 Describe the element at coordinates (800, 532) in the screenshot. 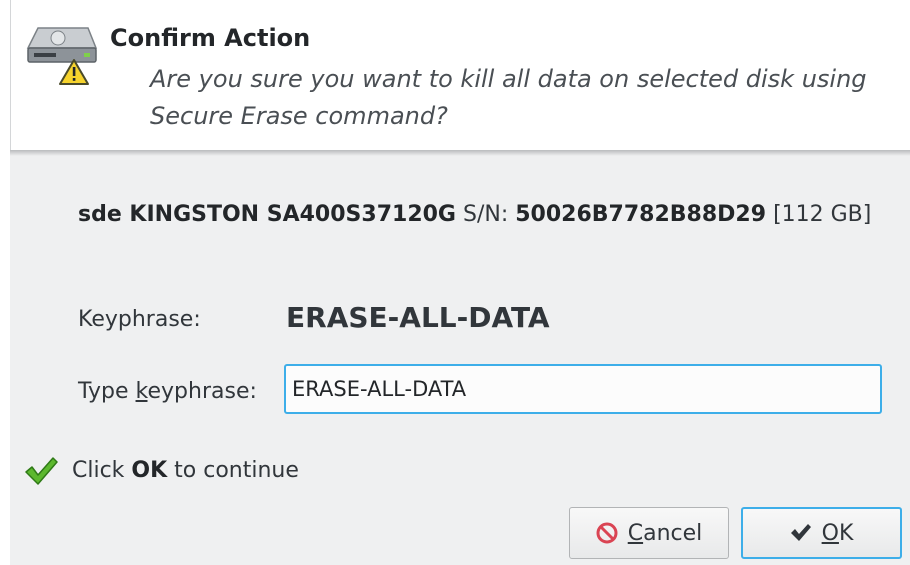

I see `checkmark-icon` at that location.